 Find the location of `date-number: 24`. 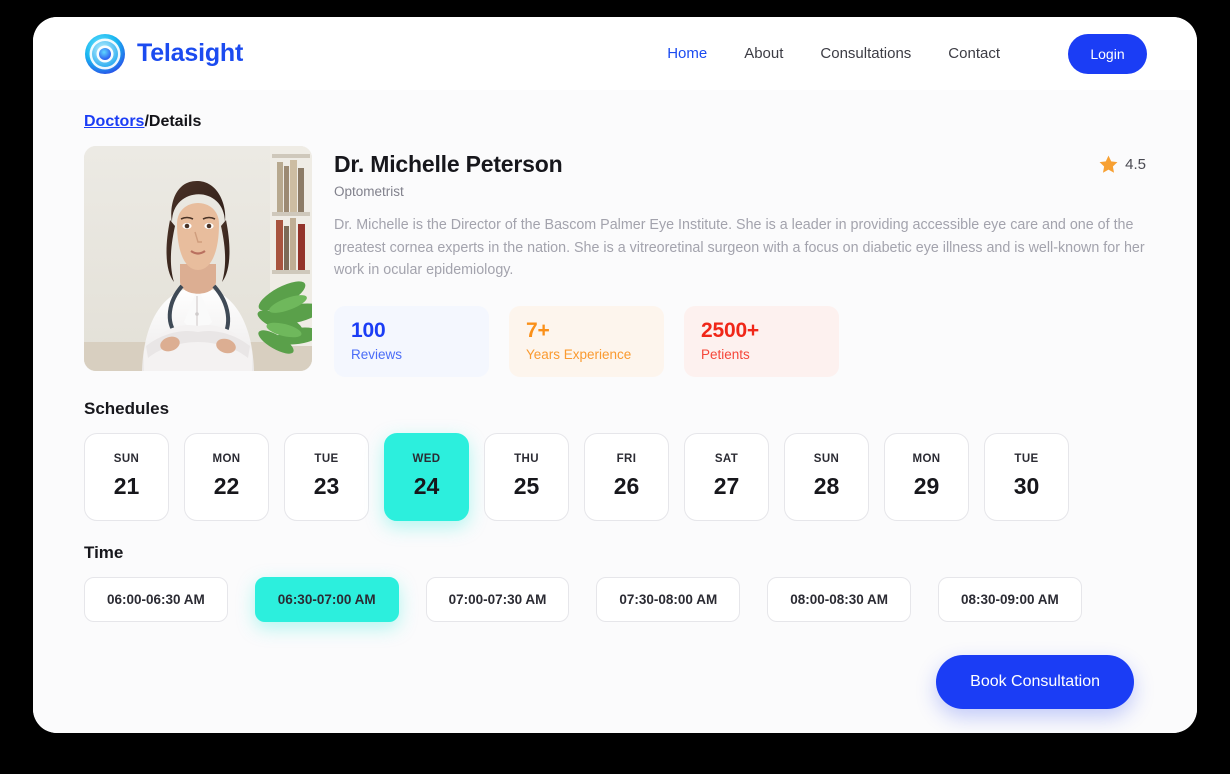

date-number: 24 is located at coordinates (426, 486).